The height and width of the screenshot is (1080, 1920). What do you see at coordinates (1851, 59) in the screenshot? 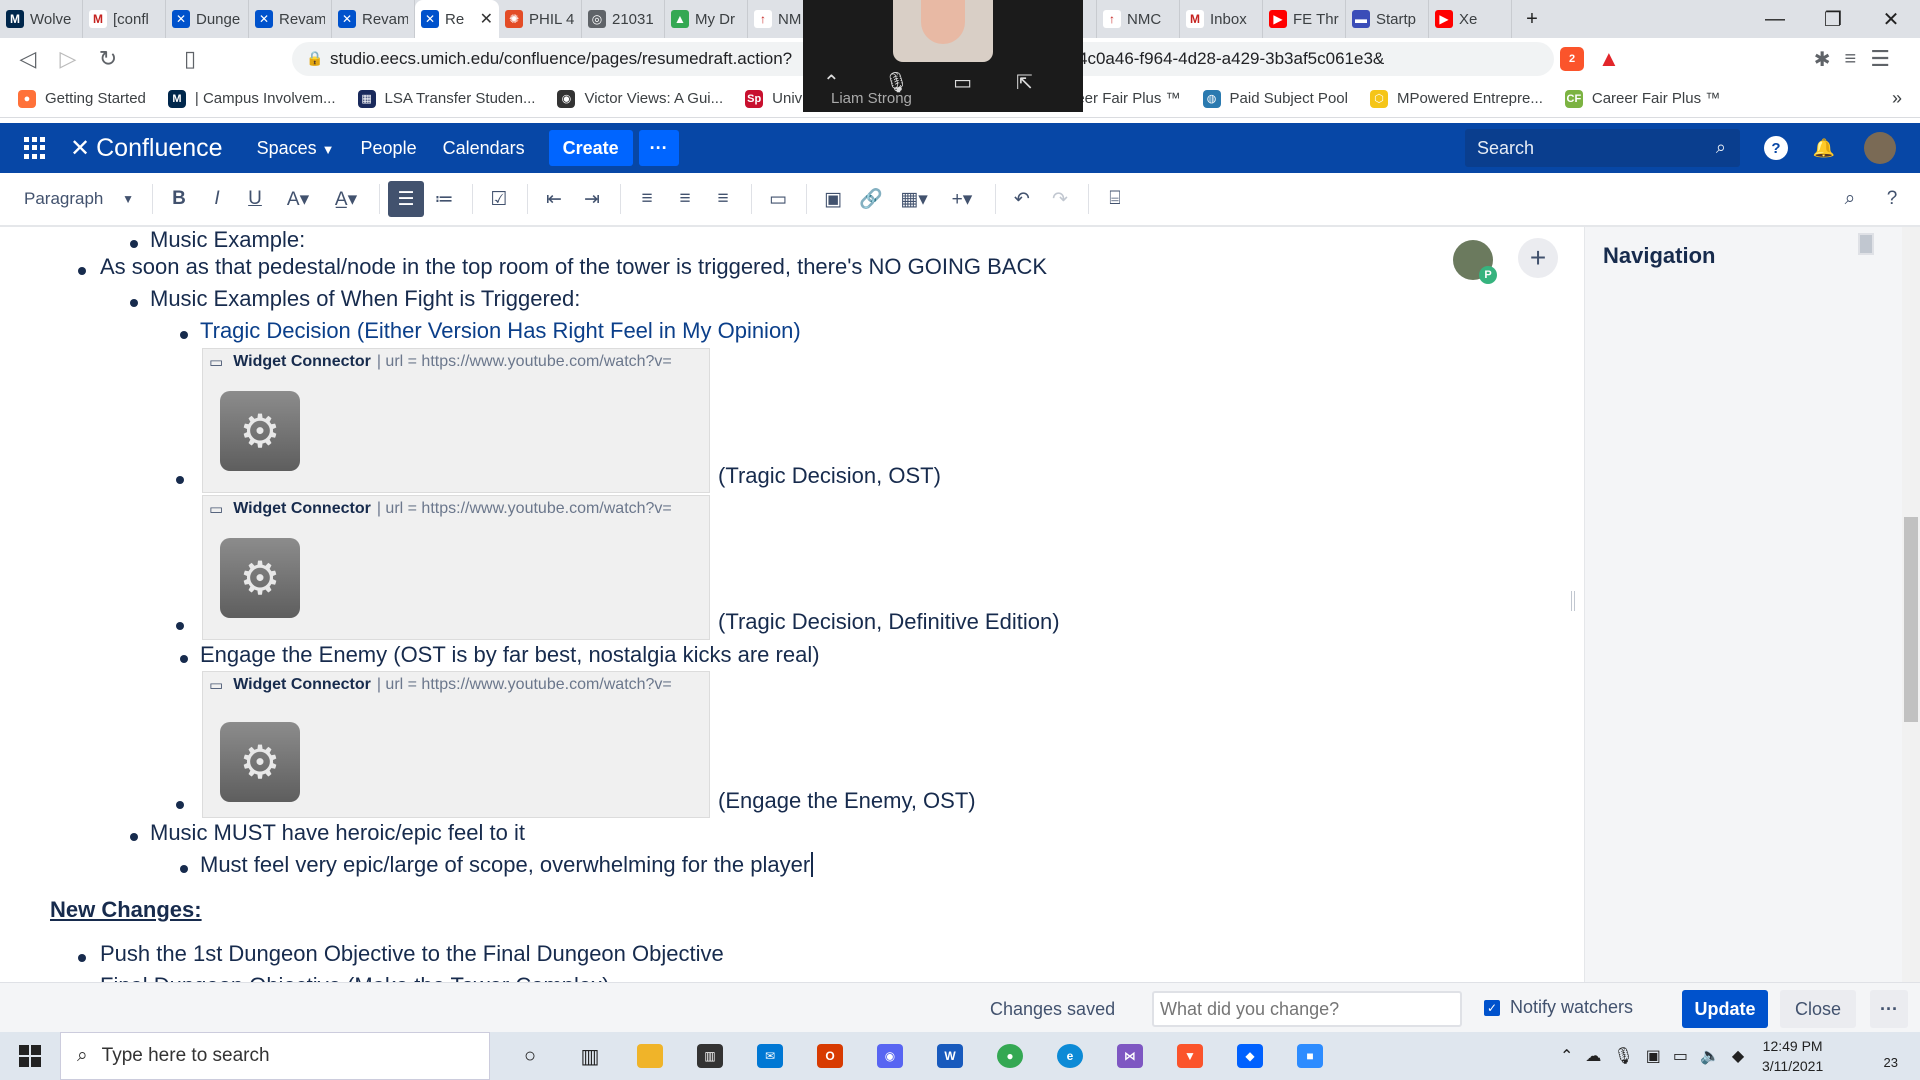
I see `media-controls-icon: ≡` at bounding box center [1851, 59].